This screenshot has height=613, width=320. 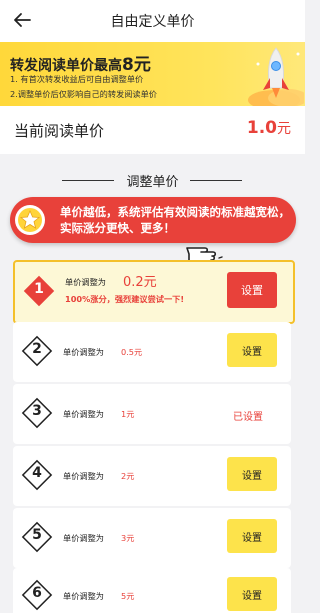 What do you see at coordinates (152, 476) in the screenshot?
I see `price-option-4: 4 单价调整为 2元 设置` at bounding box center [152, 476].